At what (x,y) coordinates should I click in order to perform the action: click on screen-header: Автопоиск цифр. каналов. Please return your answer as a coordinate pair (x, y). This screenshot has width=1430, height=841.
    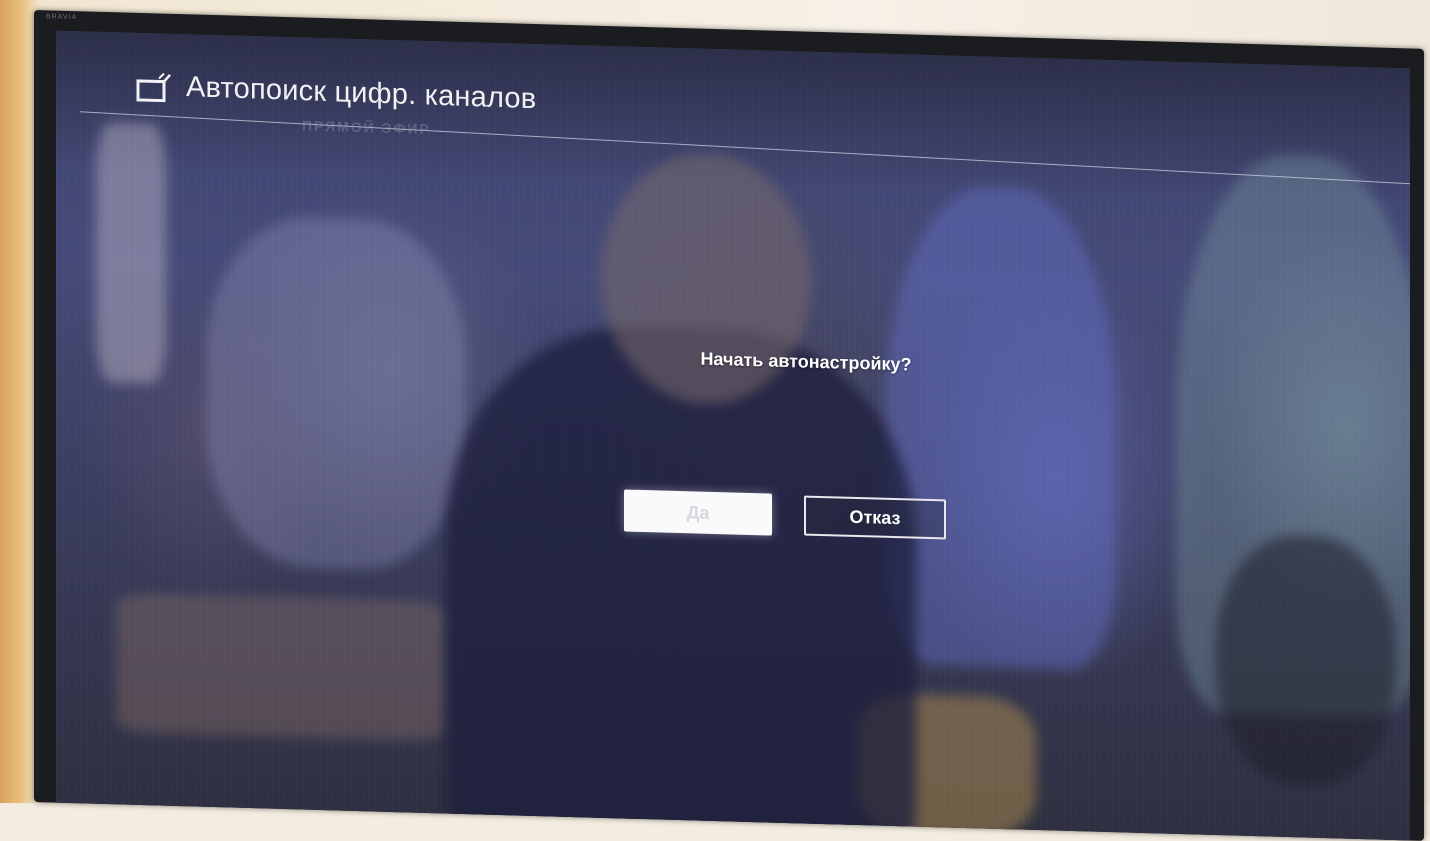
    Looking at the image, I should click on (336, 93).